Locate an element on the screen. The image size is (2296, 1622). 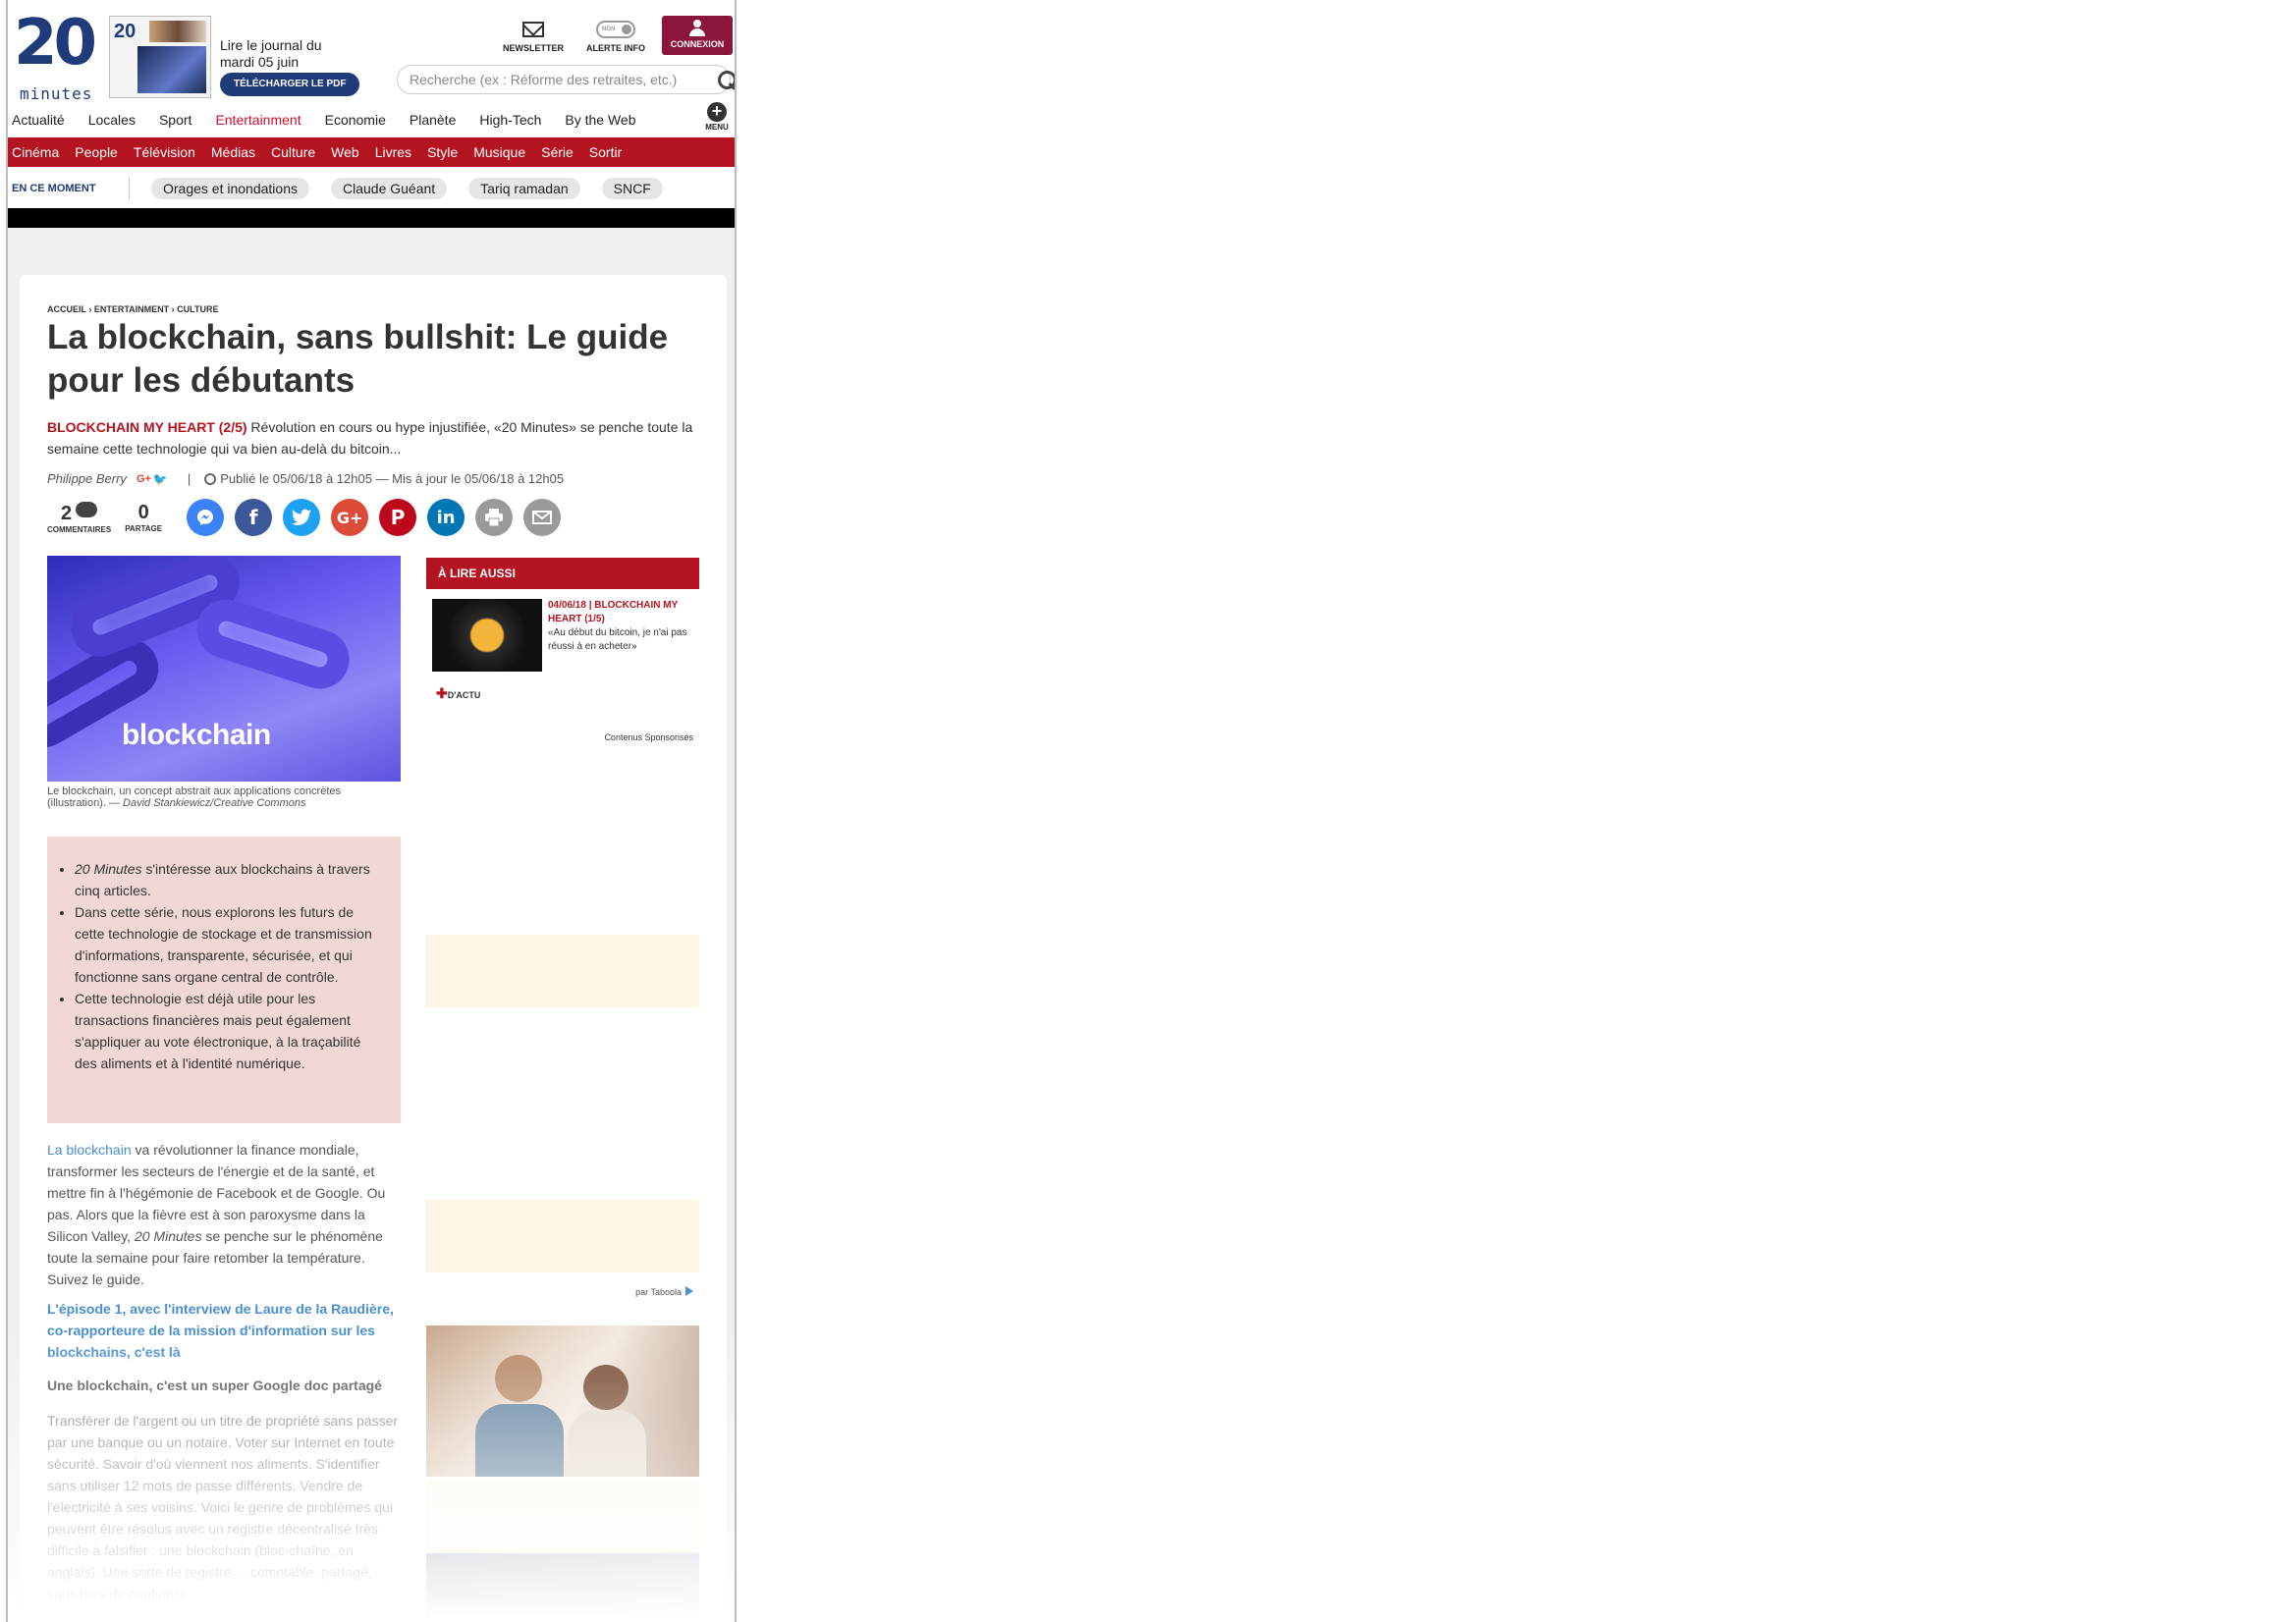
newsletter-label: NEWSLETTER is located at coordinates (533, 48).